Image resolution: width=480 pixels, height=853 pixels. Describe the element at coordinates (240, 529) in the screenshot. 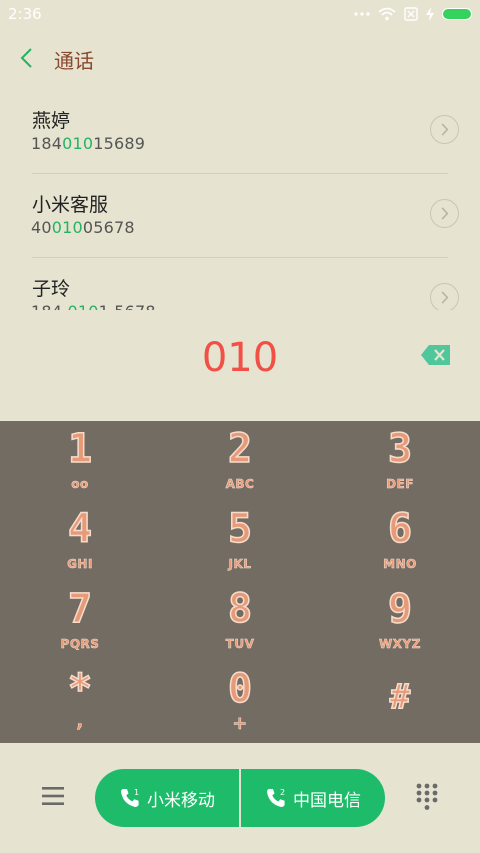

I see `key-digit: 5` at that location.